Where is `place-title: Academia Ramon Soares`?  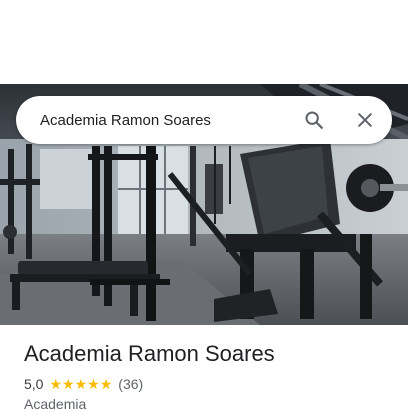
place-title: Academia Ramon Soares is located at coordinates (149, 353).